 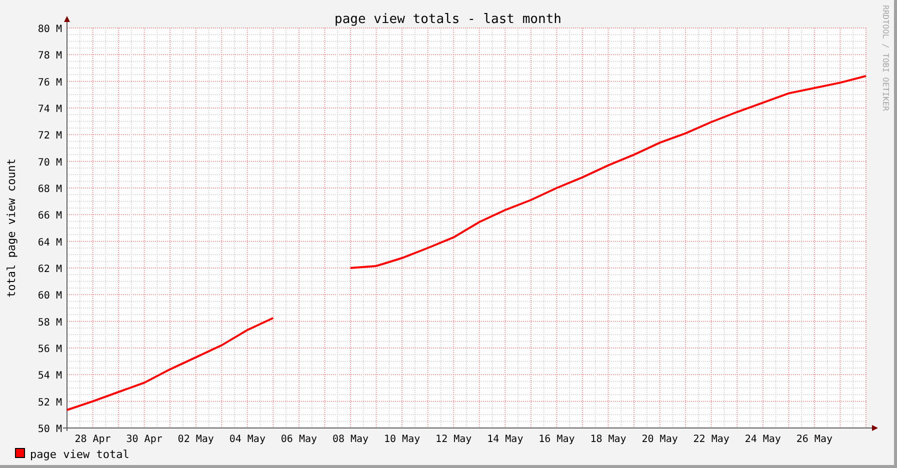 What do you see at coordinates (50, 162) in the screenshot?
I see `y-tick-label: 70 M` at bounding box center [50, 162].